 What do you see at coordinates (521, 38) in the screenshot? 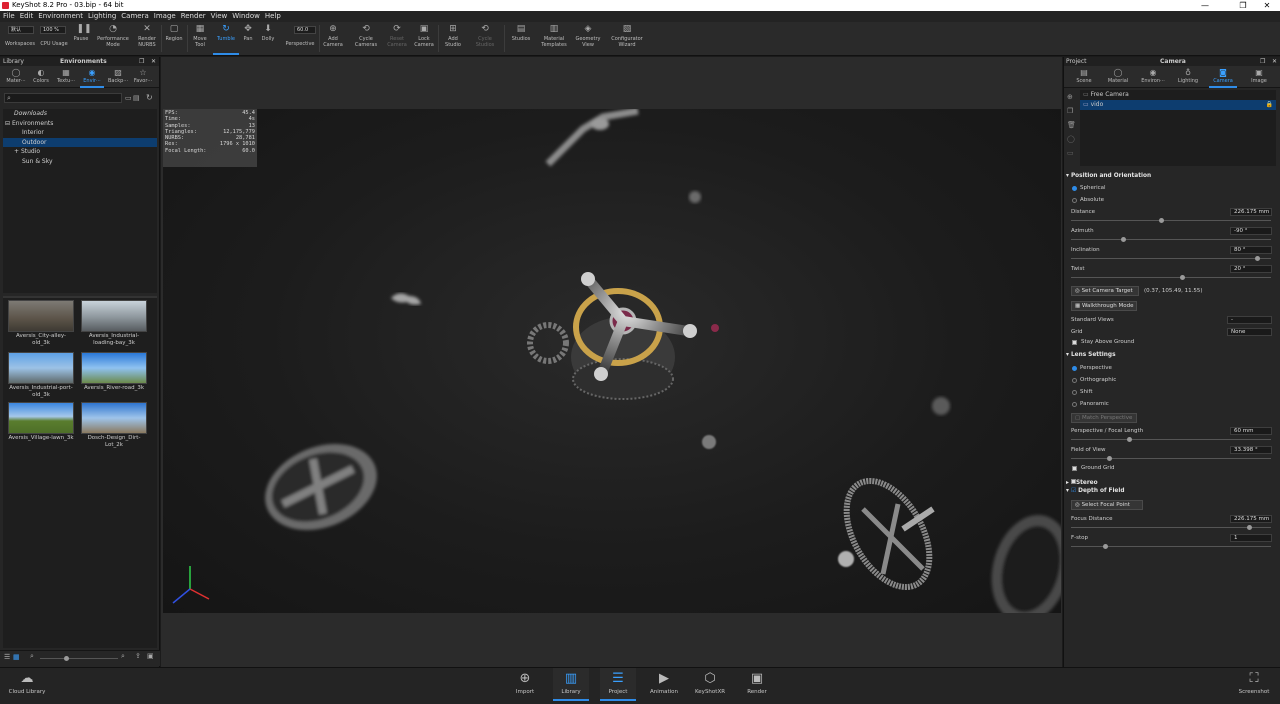
I see `studios-button: ▤ Studios` at bounding box center [521, 38].